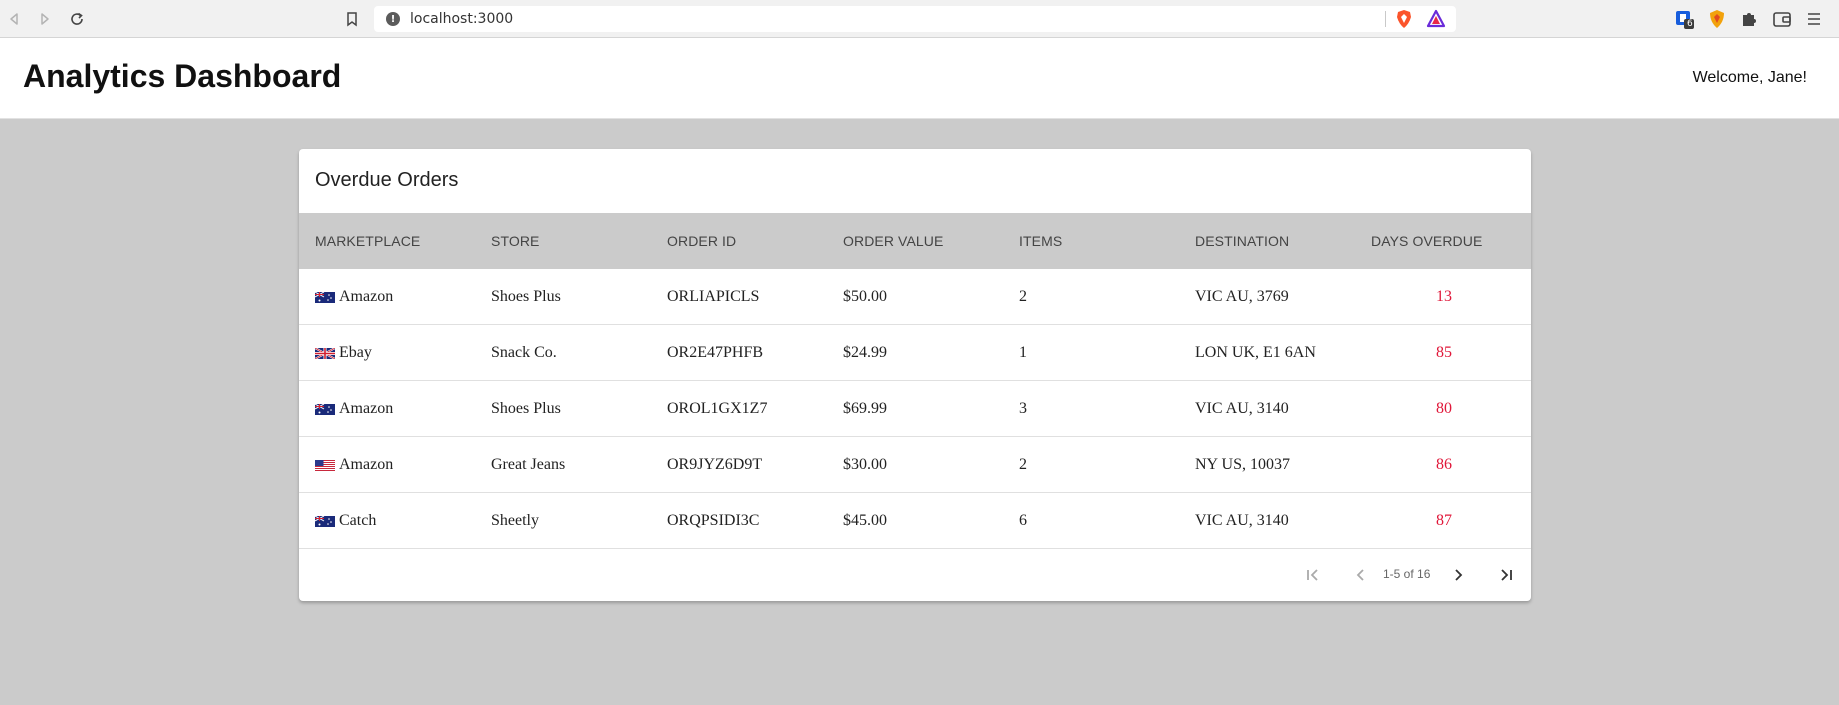  I want to click on destination-cell: NY US, 10037, so click(1242, 464).